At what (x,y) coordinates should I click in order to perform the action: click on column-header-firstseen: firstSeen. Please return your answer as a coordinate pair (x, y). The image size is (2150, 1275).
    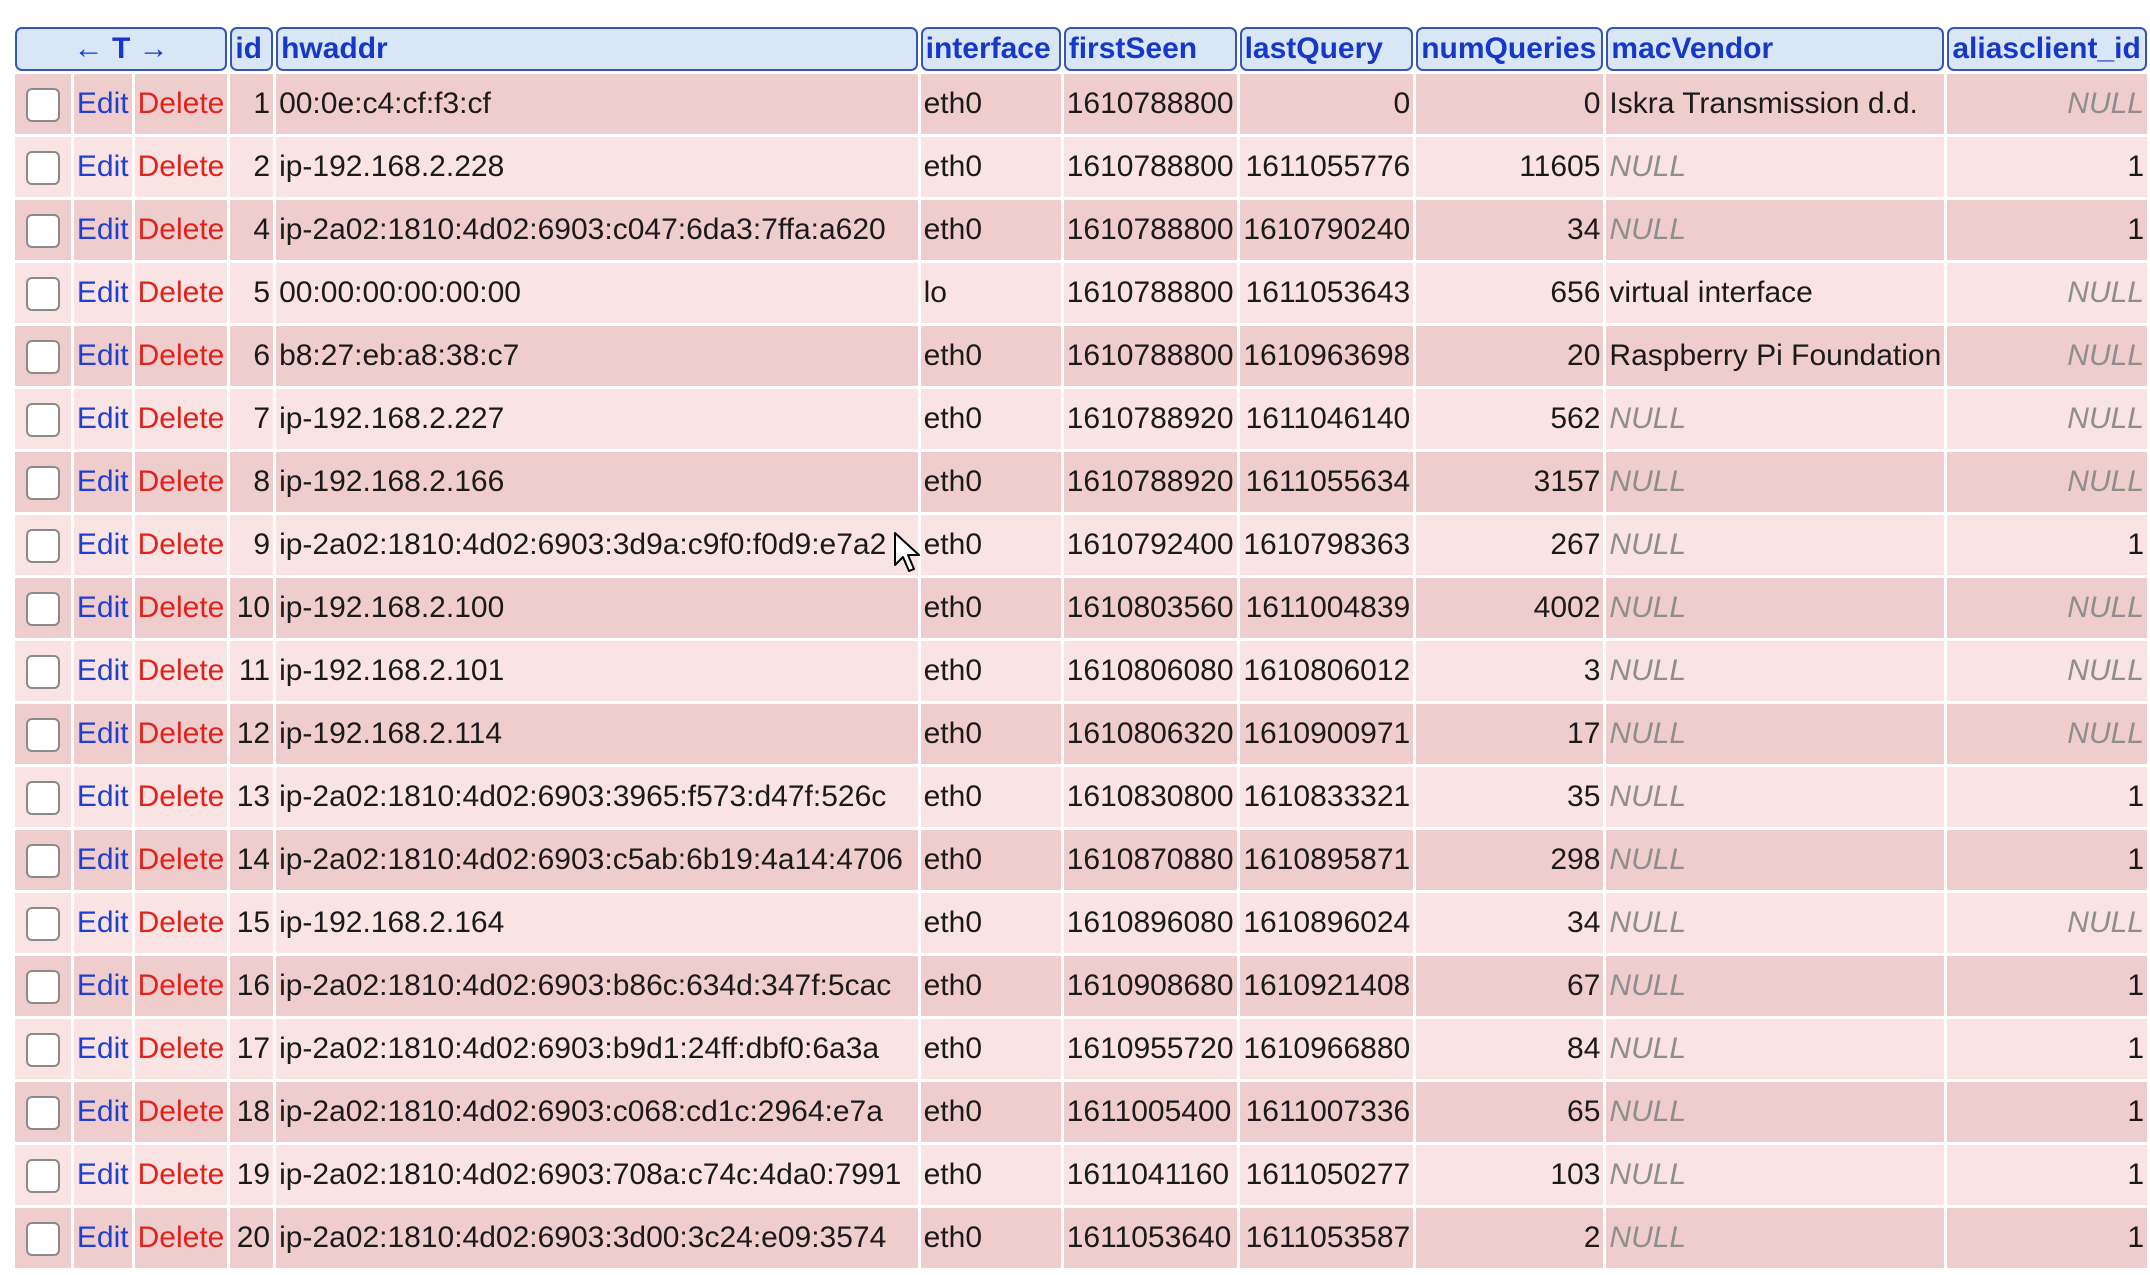
    Looking at the image, I should click on (1150, 49).